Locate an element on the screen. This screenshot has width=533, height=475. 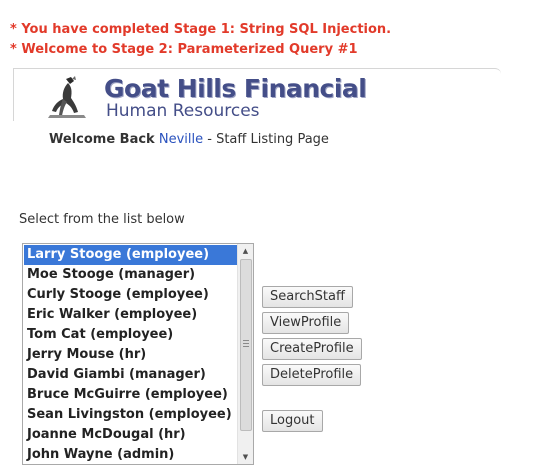
view-profile-button: ViewProfile is located at coordinates (306, 323).